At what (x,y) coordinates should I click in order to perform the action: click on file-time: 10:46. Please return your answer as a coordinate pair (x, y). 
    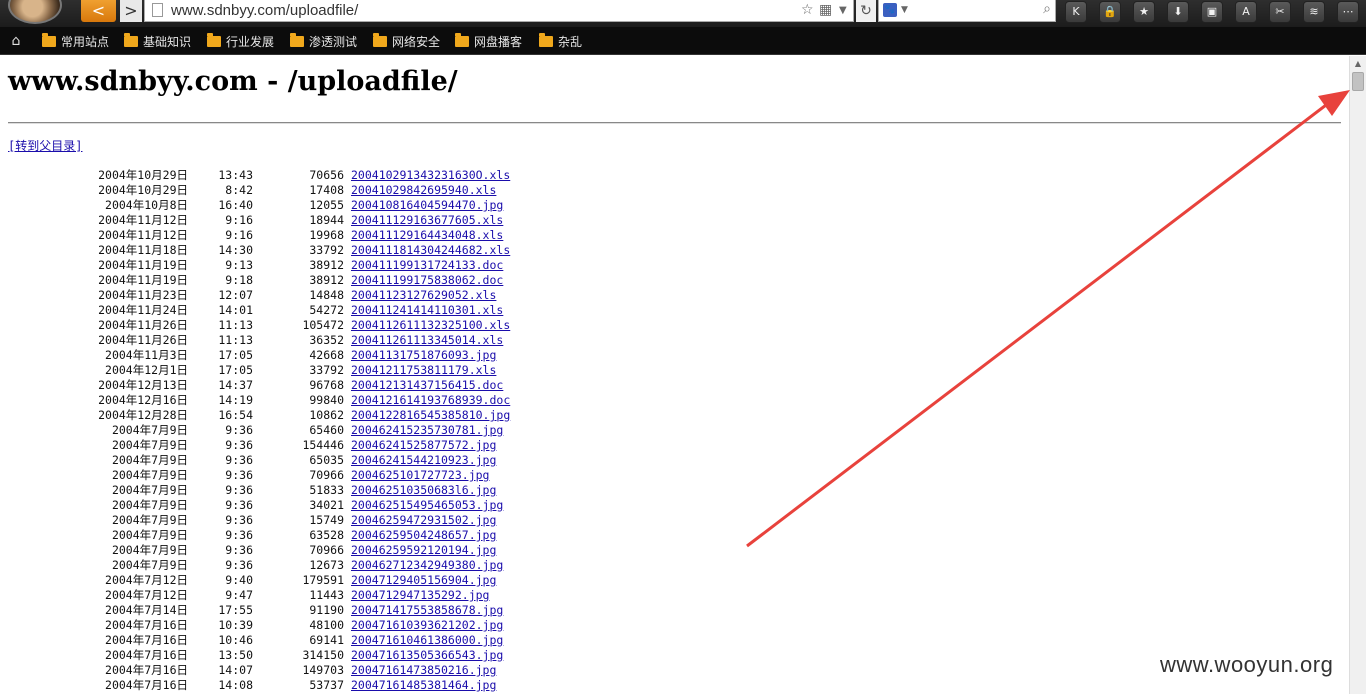
    Looking at the image, I should click on (235, 640).